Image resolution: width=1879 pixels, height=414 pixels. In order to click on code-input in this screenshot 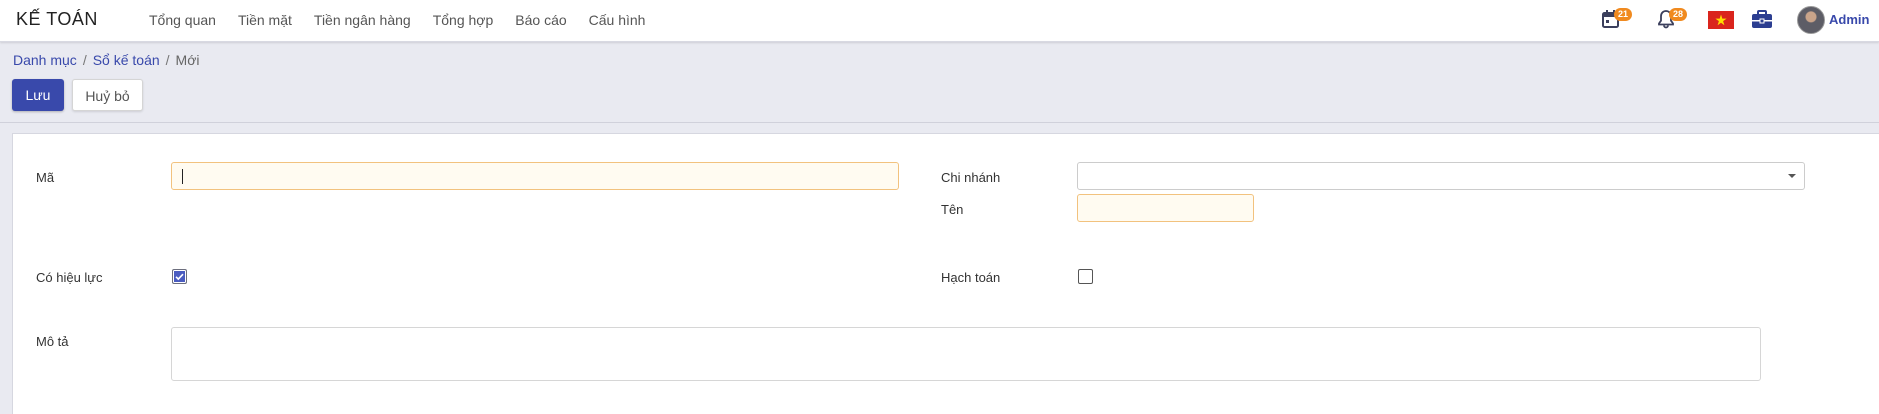, I will do `click(535, 176)`.